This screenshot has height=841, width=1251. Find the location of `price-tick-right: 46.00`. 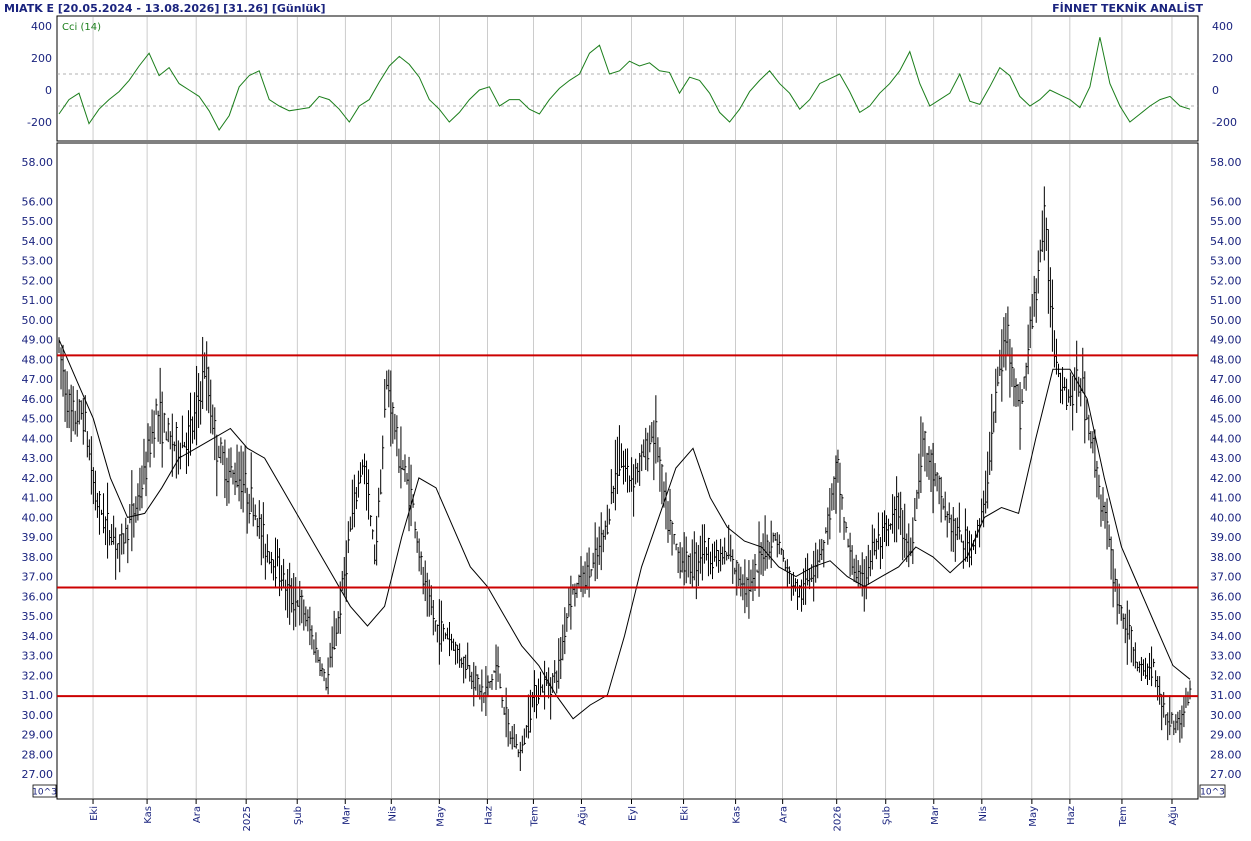

price-tick-right: 46.00 is located at coordinates (1226, 399).